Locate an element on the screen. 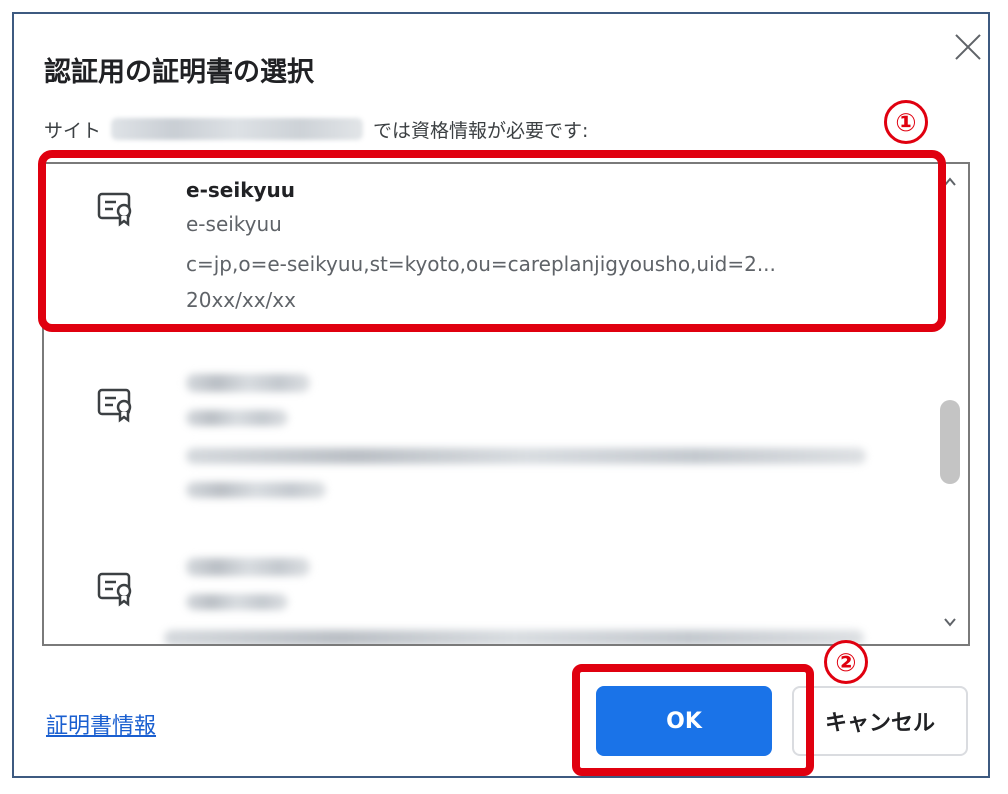 The width and height of the screenshot is (1008, 794). scrollbar-thumb is located at coordinates (950, 442).